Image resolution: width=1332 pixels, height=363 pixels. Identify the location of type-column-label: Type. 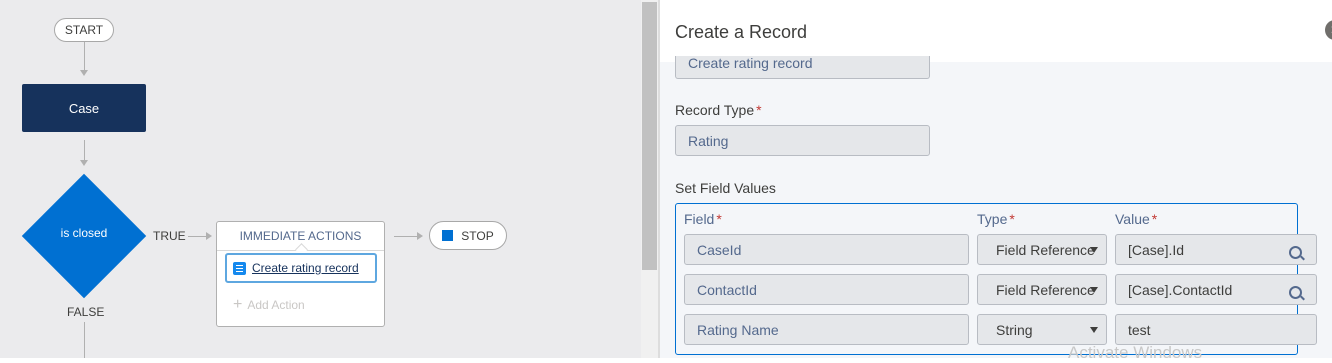
(992, 219).